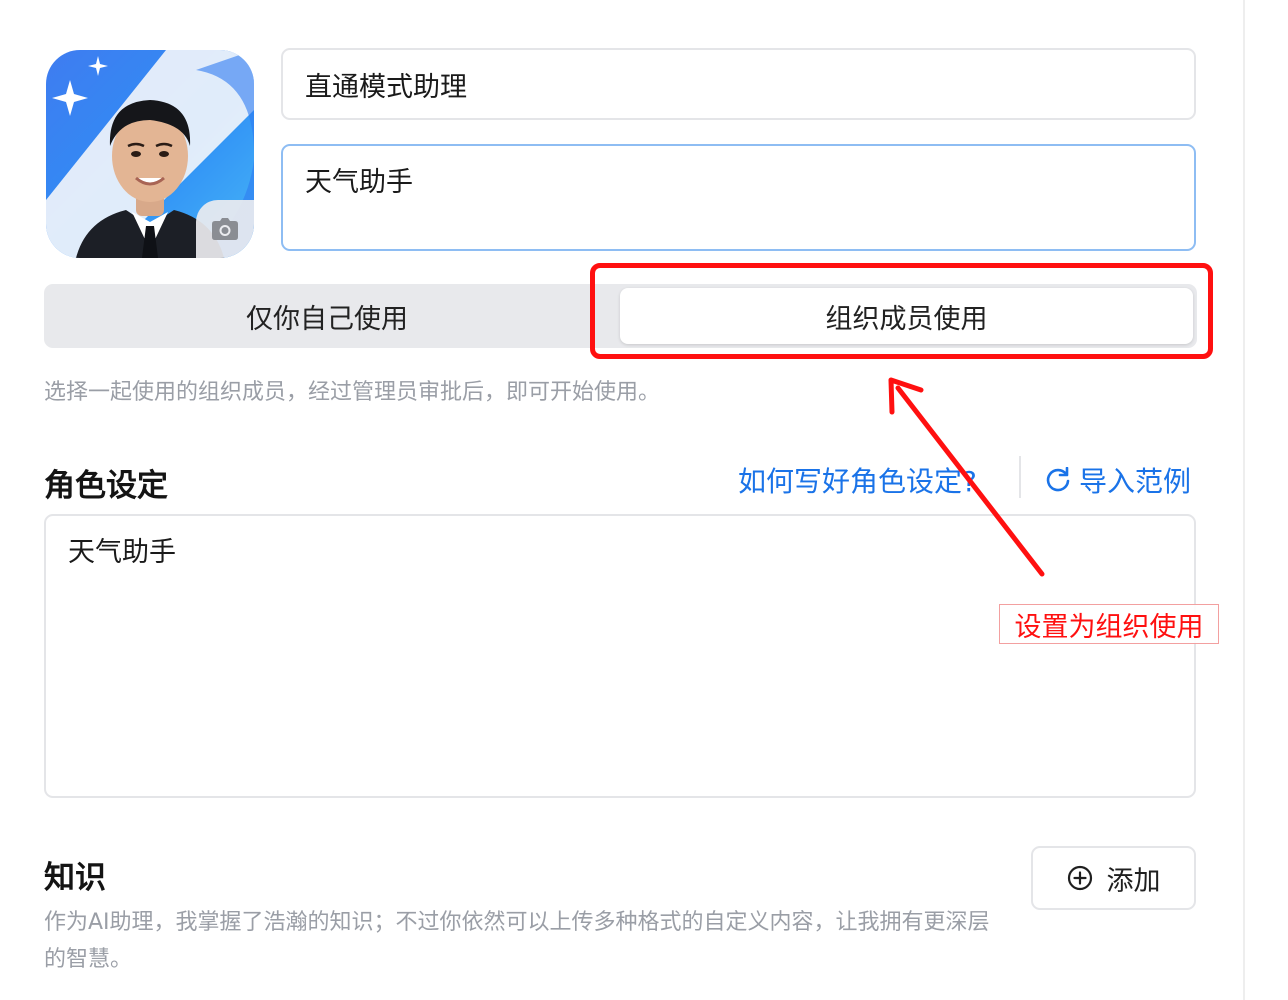 This screenshot has width=1288, height=1000. I want to click on knowledge-section-title: 知识, so click(75, 878).